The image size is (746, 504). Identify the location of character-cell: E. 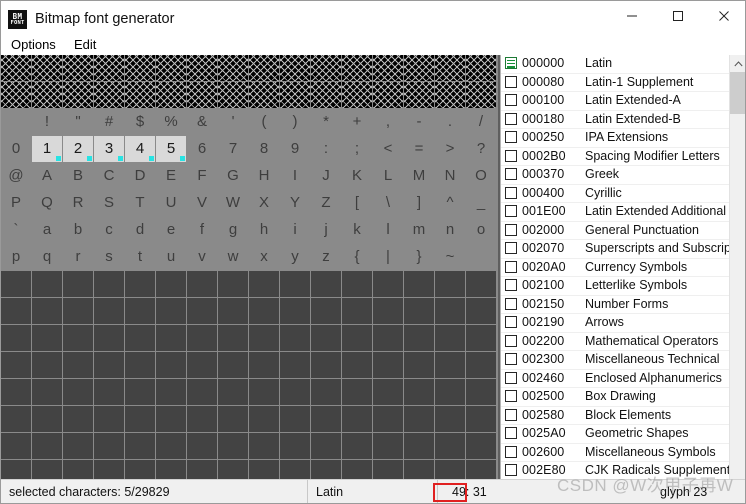
(171, 176).